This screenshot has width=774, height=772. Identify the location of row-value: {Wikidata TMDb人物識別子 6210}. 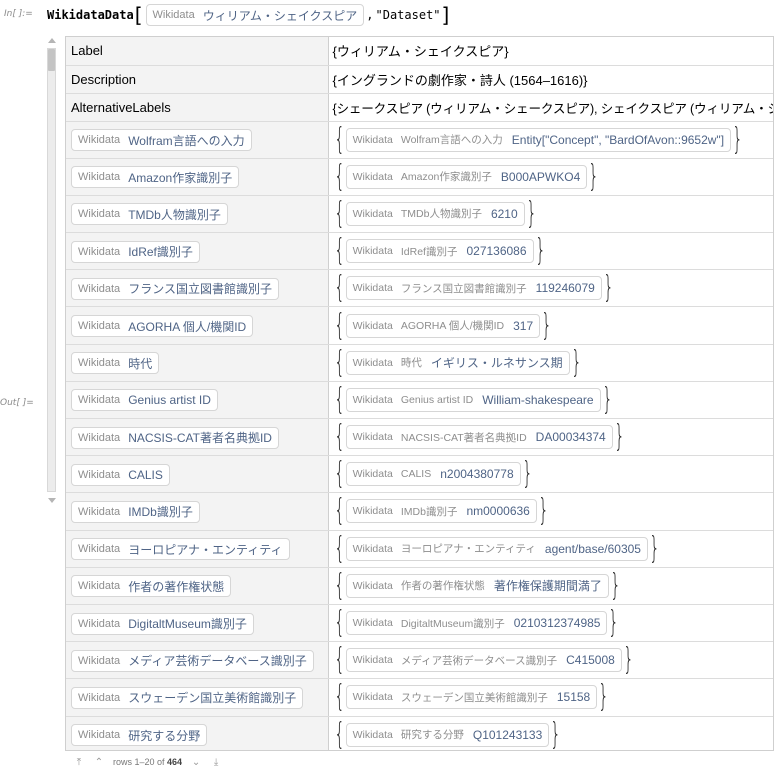
(550, 214).